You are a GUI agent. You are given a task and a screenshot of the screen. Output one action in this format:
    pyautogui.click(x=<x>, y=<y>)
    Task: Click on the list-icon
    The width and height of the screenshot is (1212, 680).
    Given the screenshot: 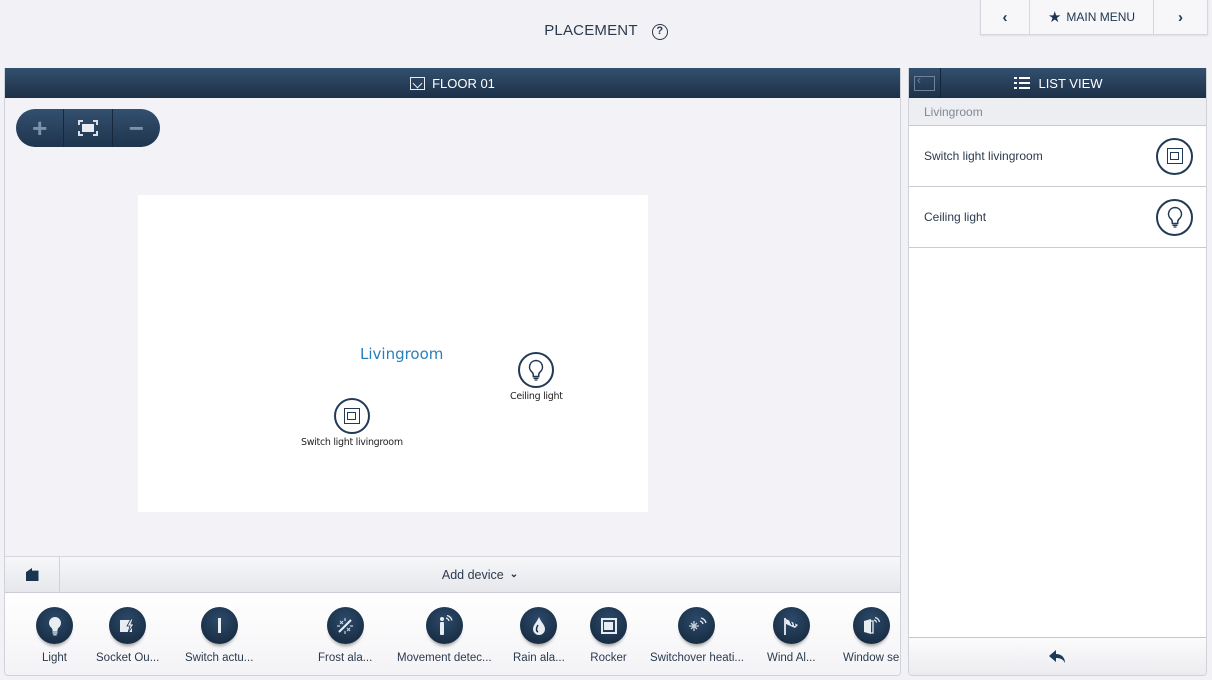 What is the action you would take?
    pyautogui.click(x=1022, y=83)
    